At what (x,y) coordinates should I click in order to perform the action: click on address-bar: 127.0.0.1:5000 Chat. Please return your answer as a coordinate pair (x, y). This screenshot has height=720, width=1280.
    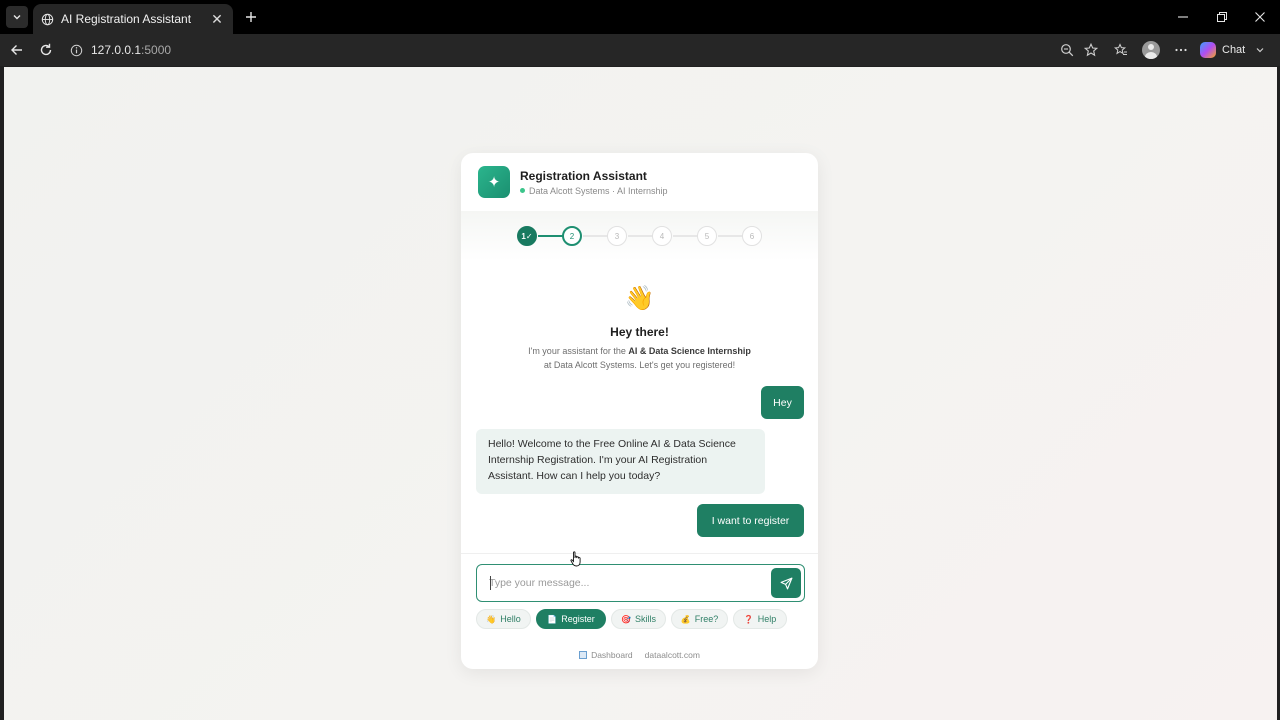
    Looking at the image, I should click on (640, 50).